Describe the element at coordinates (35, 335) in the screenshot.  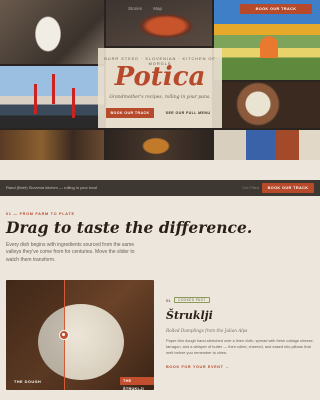
I see `slider-before-overlay` at that location.